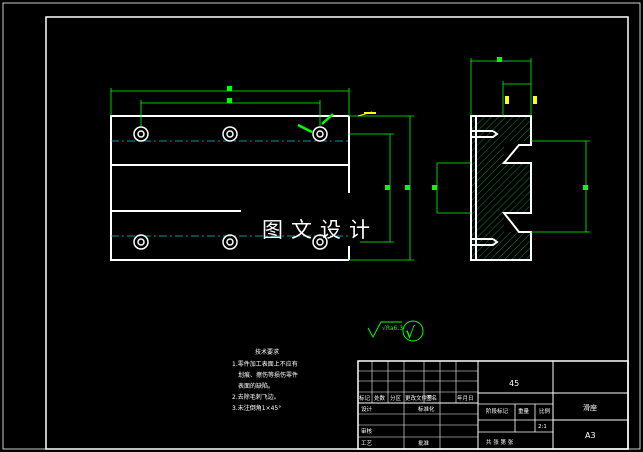 The image size is (643, 452). What do you see at coordinates (396, 398) in the screenshot?
I see `svg-text: 分区` at bounding box center [396, 398].